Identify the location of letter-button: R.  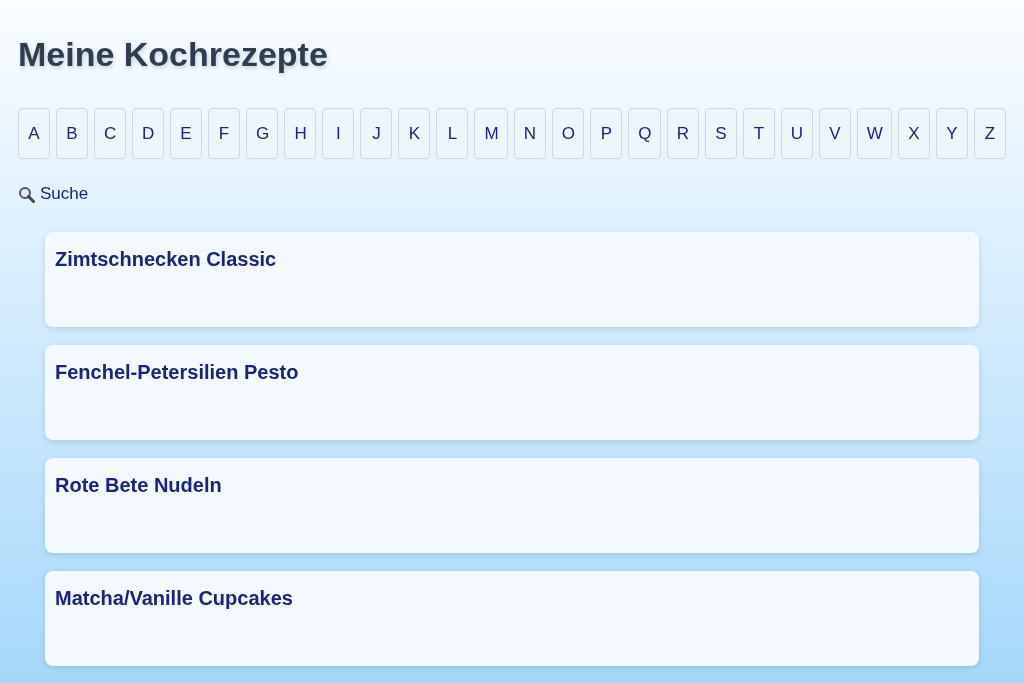
(682, 133).